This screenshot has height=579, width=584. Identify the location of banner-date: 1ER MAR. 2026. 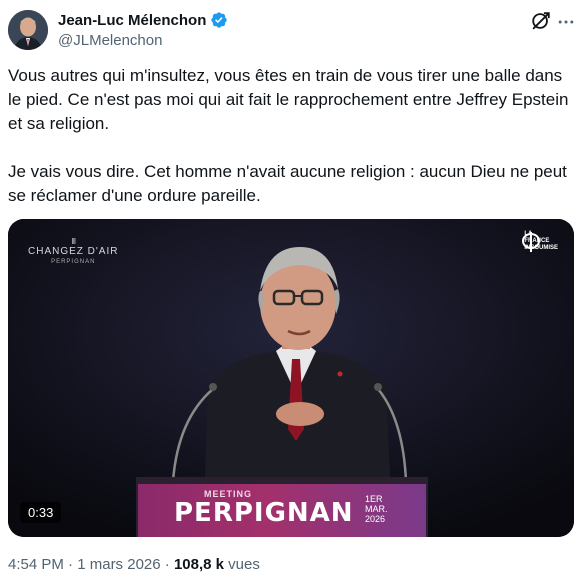
(376, 509).